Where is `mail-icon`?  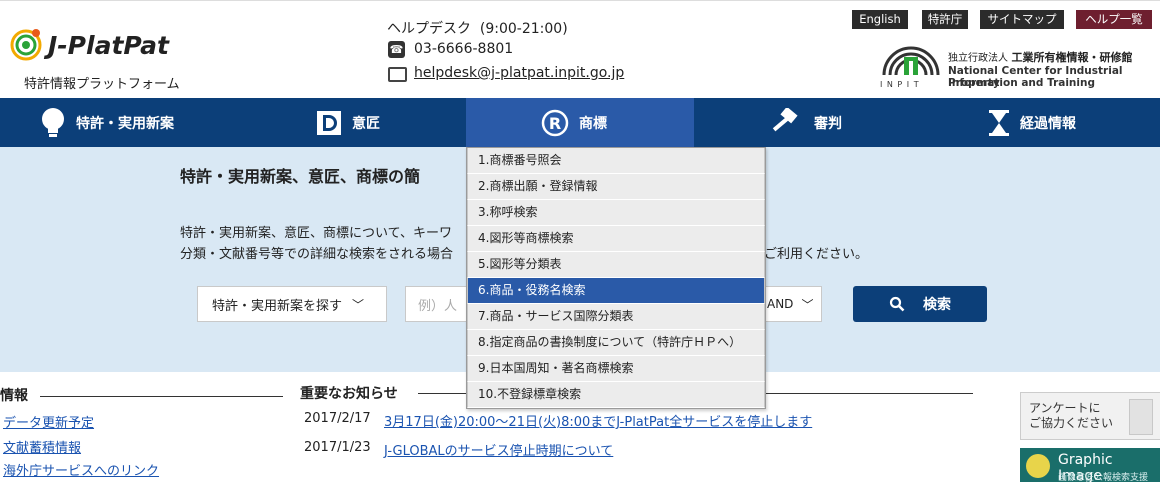
mail-icon is located at coordinates (397, 74).